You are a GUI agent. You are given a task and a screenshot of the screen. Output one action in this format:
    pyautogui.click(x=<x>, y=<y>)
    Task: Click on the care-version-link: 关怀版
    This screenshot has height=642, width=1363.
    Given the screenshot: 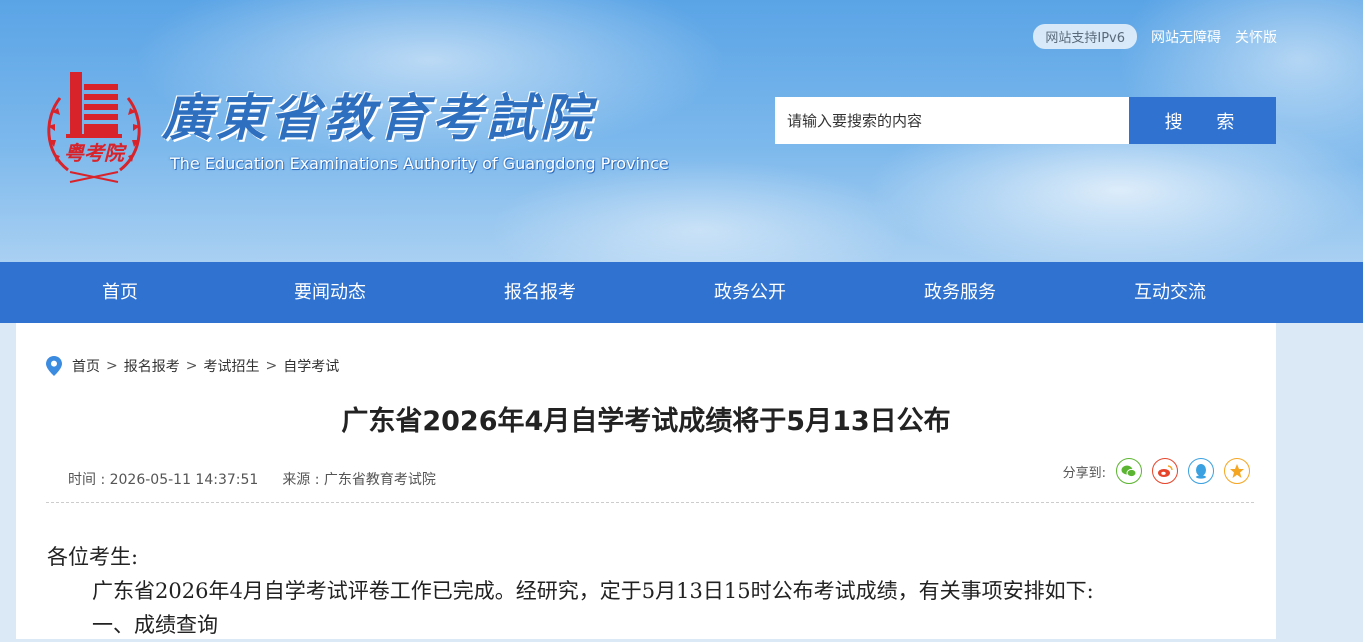 What is the action you would take?
    pyautogui.click(x=1256, y=37)
    